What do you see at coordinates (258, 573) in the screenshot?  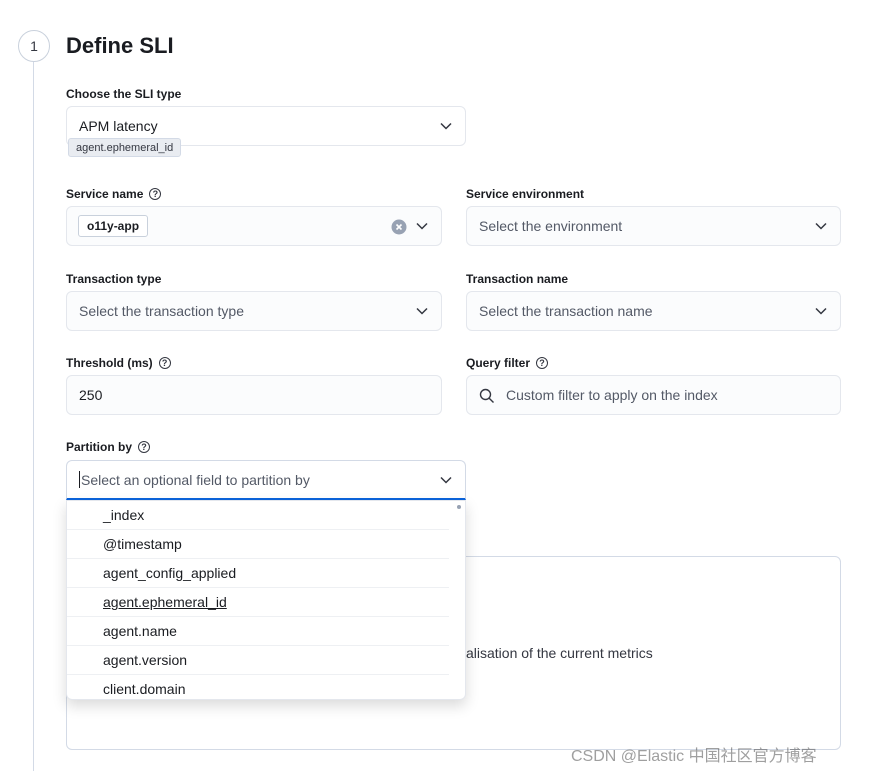 I see `partition-option: agent_config_applied` at bounding box center [258, 573].